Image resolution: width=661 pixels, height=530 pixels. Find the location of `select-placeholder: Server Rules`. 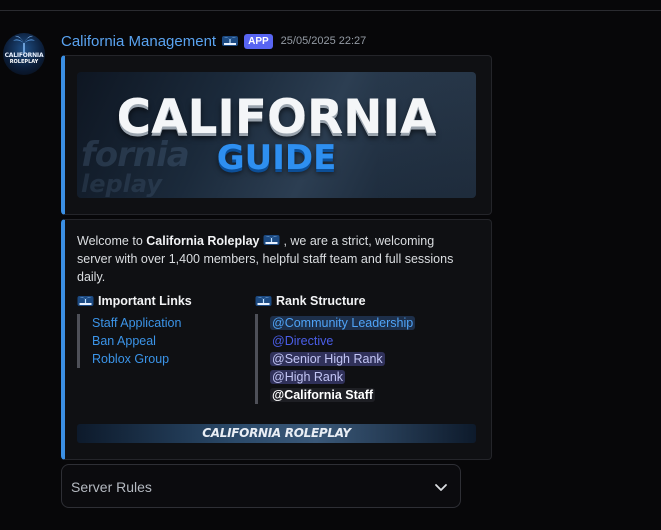

select-placeholder: Server Rules is located at coordinates (111, 487).